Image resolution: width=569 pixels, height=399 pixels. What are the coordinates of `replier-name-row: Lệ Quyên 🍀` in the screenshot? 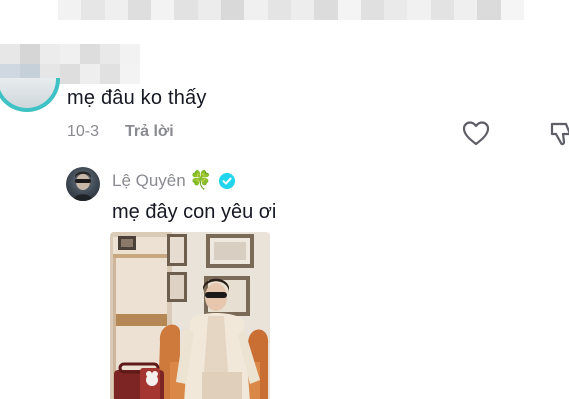 It's located at (174, 180).